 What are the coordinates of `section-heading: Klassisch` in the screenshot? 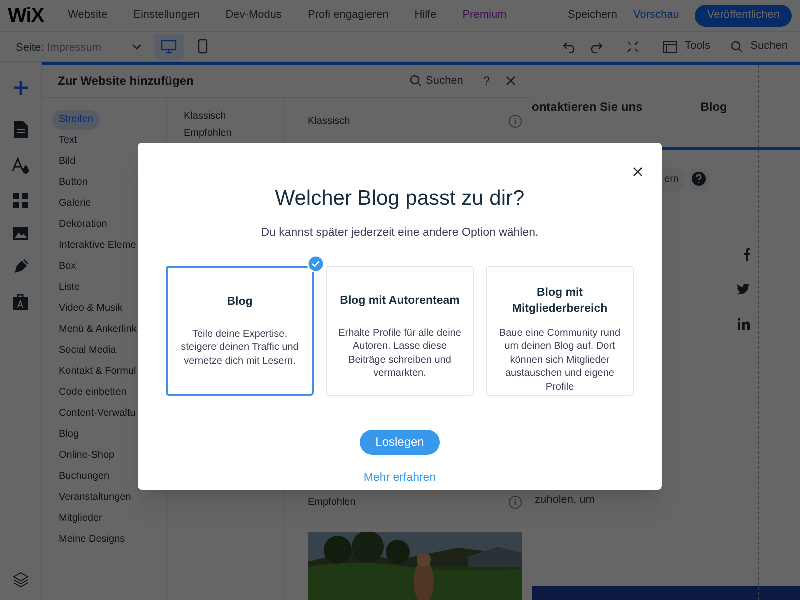 It's located at (329, 122).